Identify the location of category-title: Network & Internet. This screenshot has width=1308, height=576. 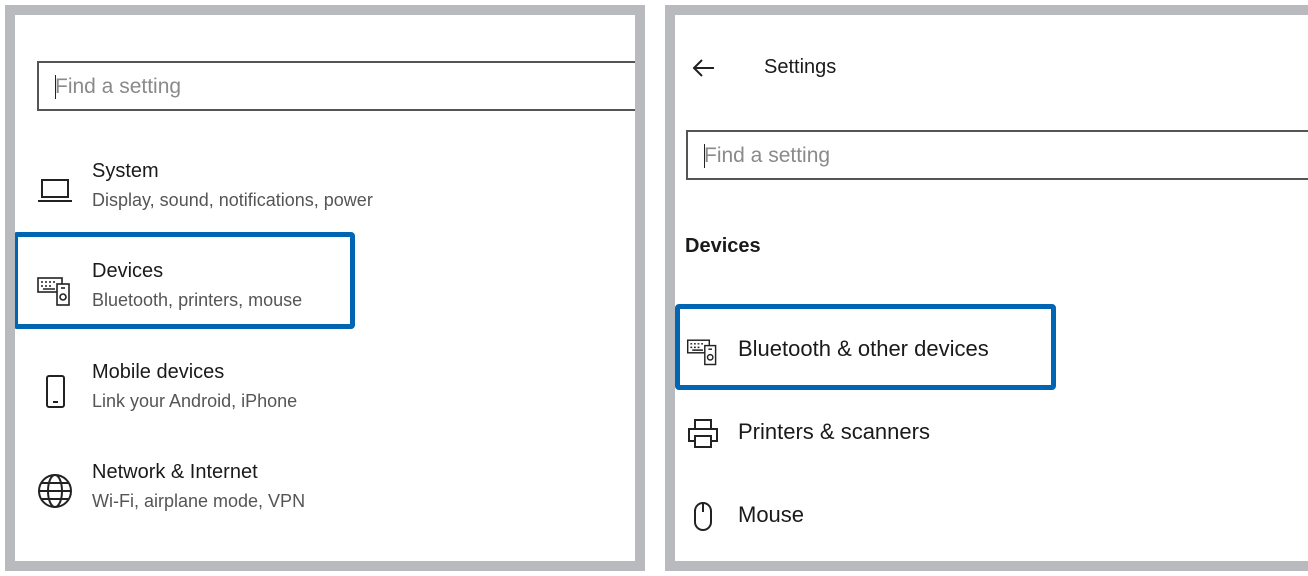
(175, 472).